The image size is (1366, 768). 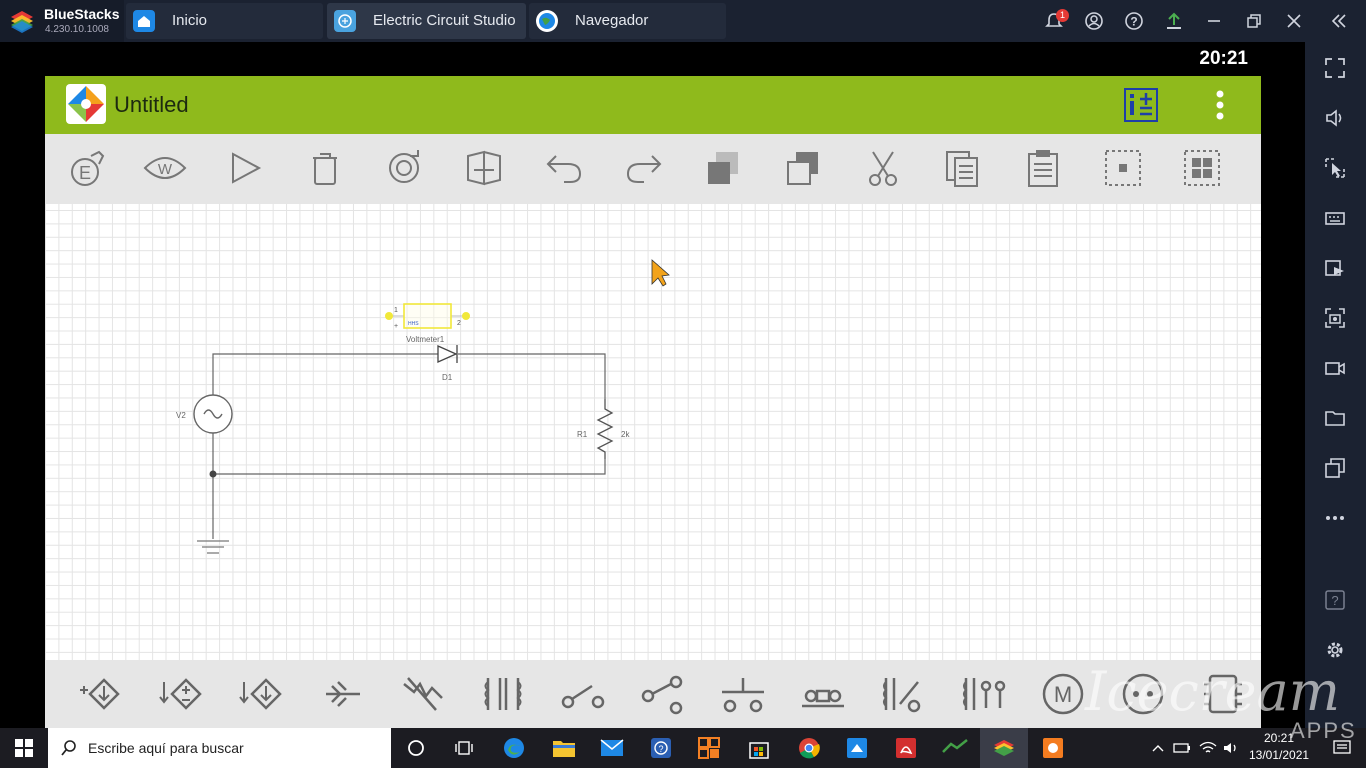 I want to click on taskbar-search-input: Escribe aquí para buscar, so click(x=219, y=748).